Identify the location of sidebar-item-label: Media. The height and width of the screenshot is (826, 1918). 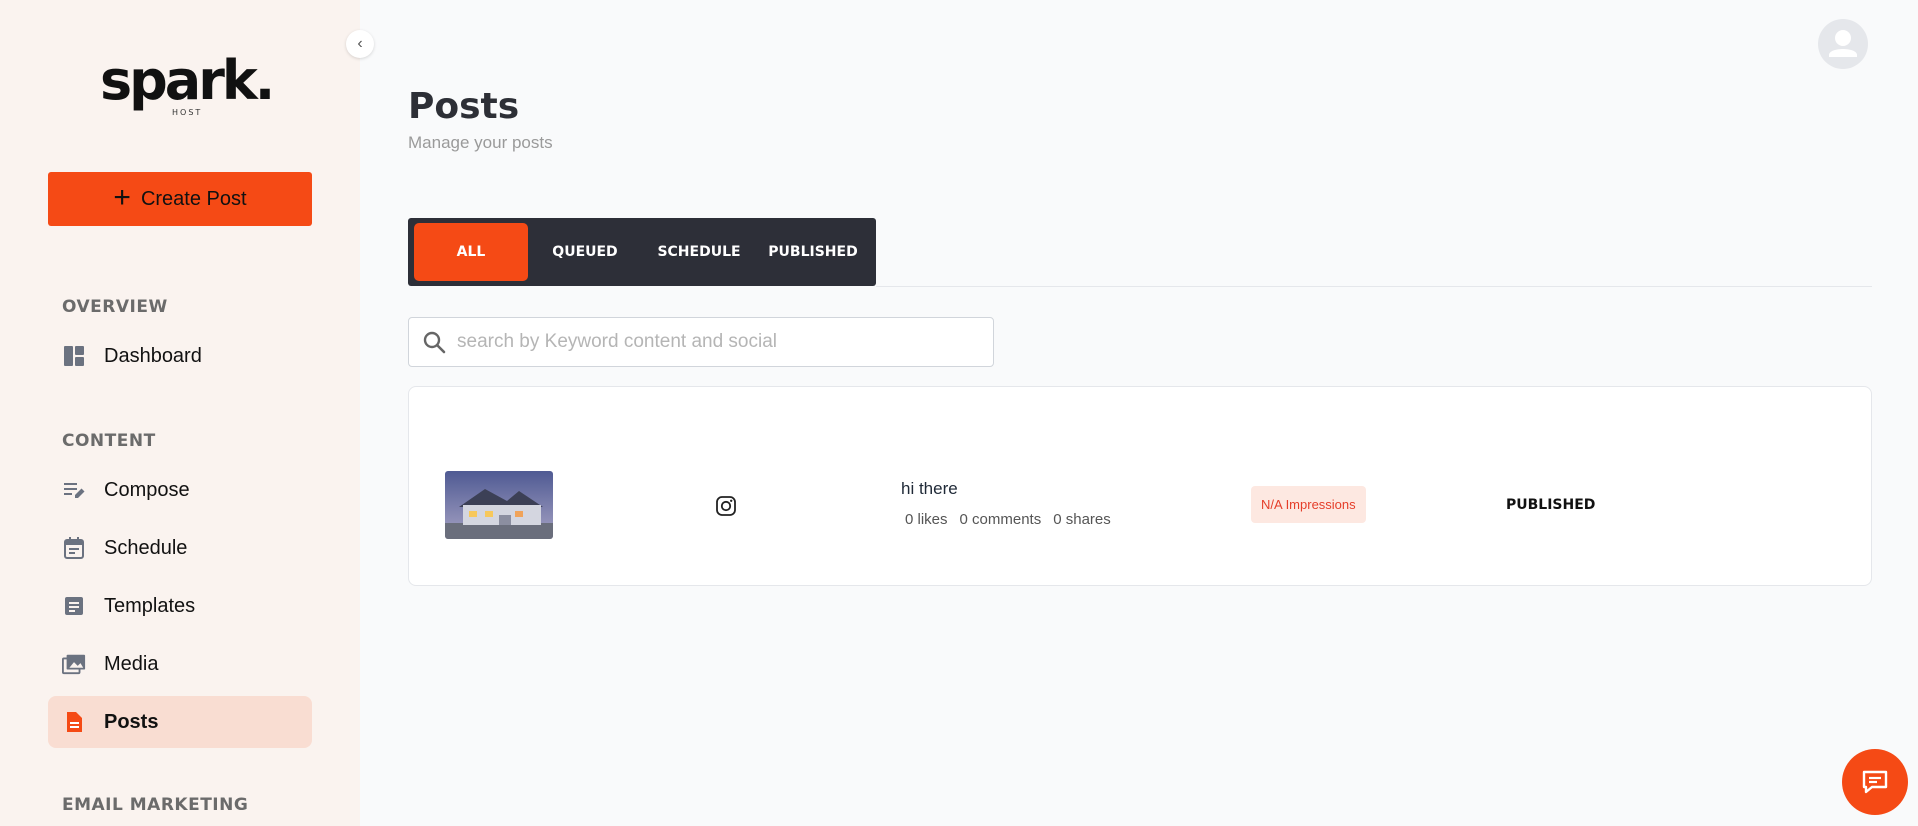
(131, 663).